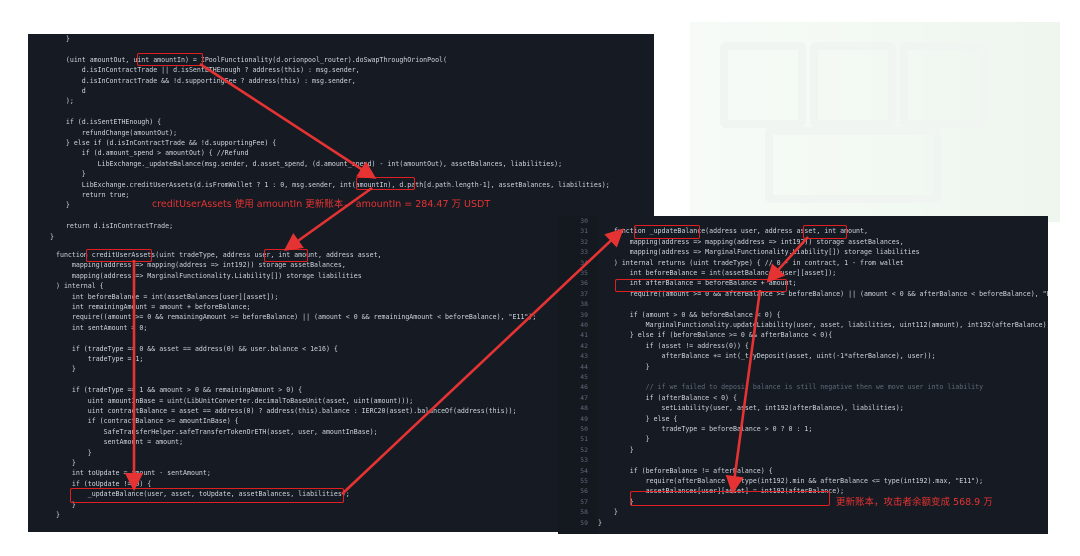 Image resolution: width=1080 pixels, height=556 pixels. Describe the element at coordinates (482, 361) in the screenshot. I see `arrow-call-to-updatebalance-def` at that location.